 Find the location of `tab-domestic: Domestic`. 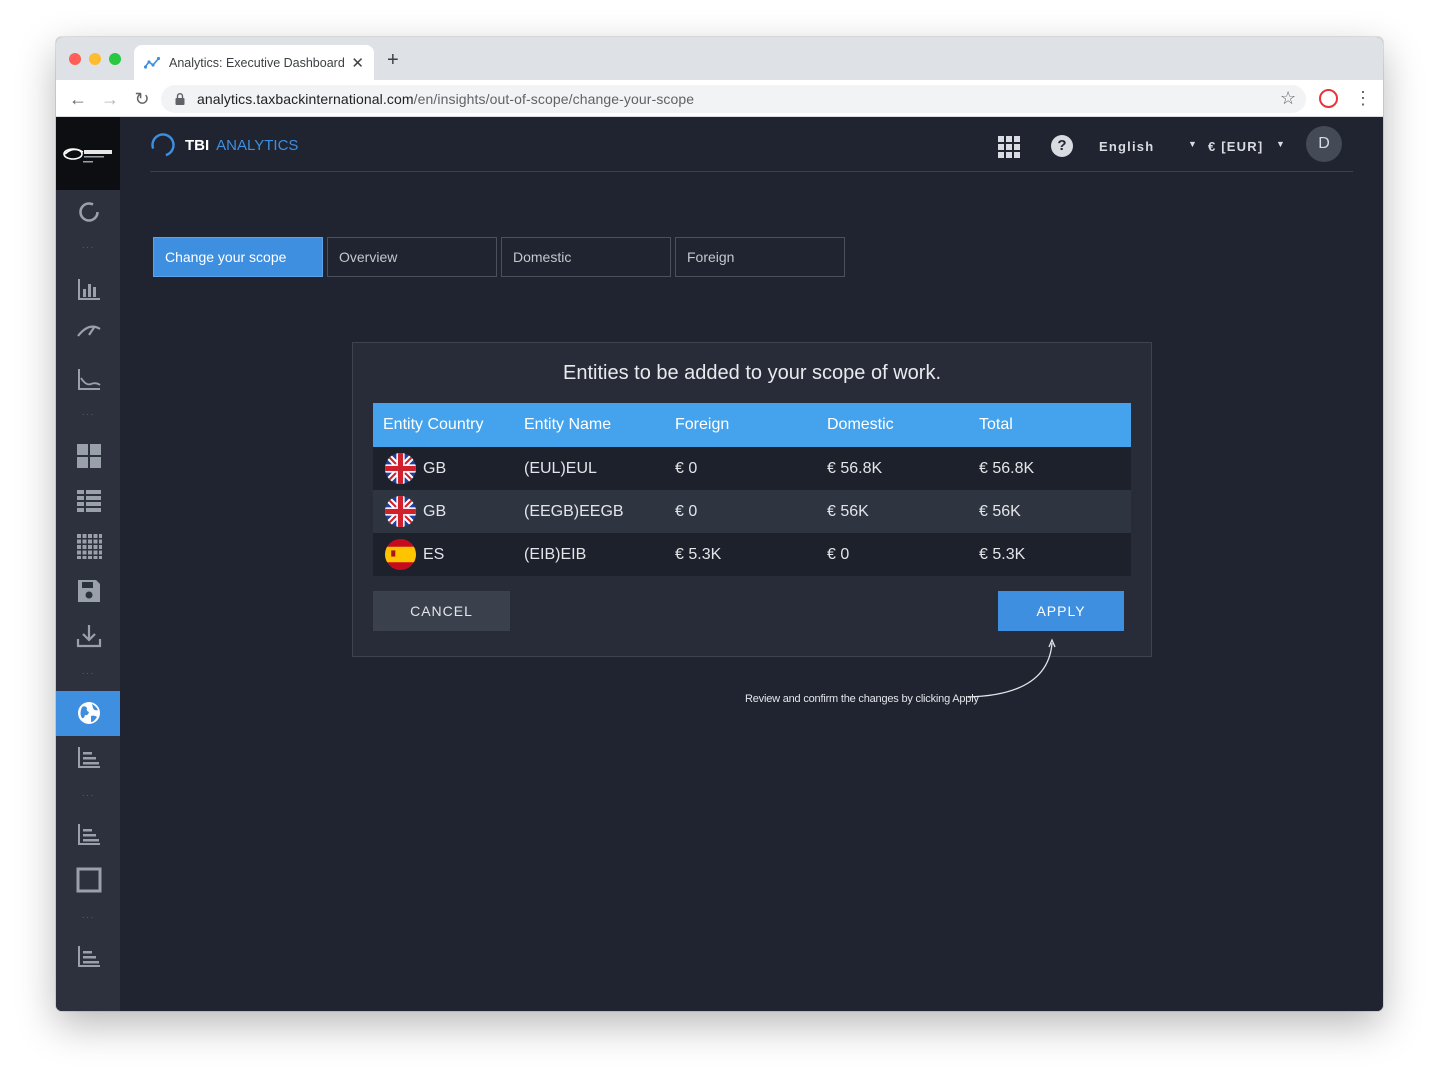

tab-domestic: Domestic is located at coordinates (586, 257).